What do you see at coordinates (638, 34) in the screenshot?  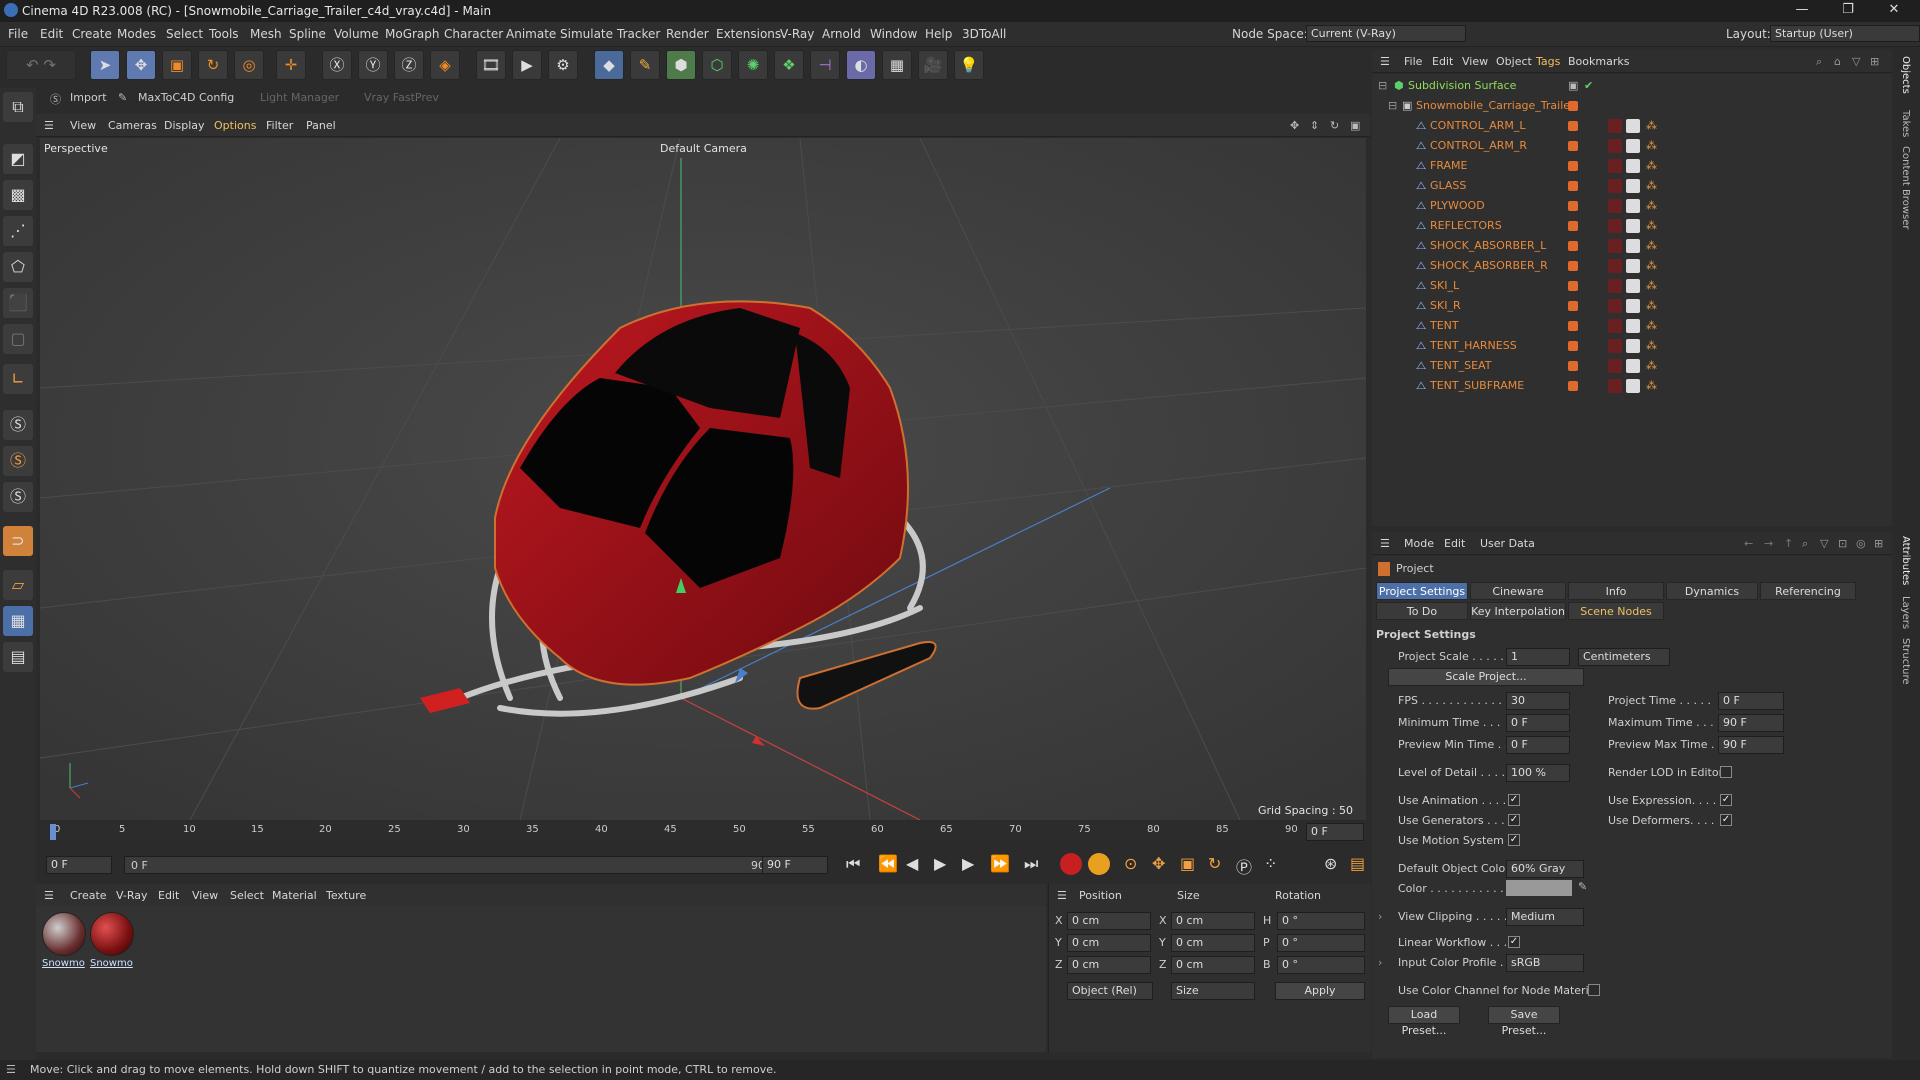 I see `menu-tracker: Tracker` at bounding box center [638, 34].